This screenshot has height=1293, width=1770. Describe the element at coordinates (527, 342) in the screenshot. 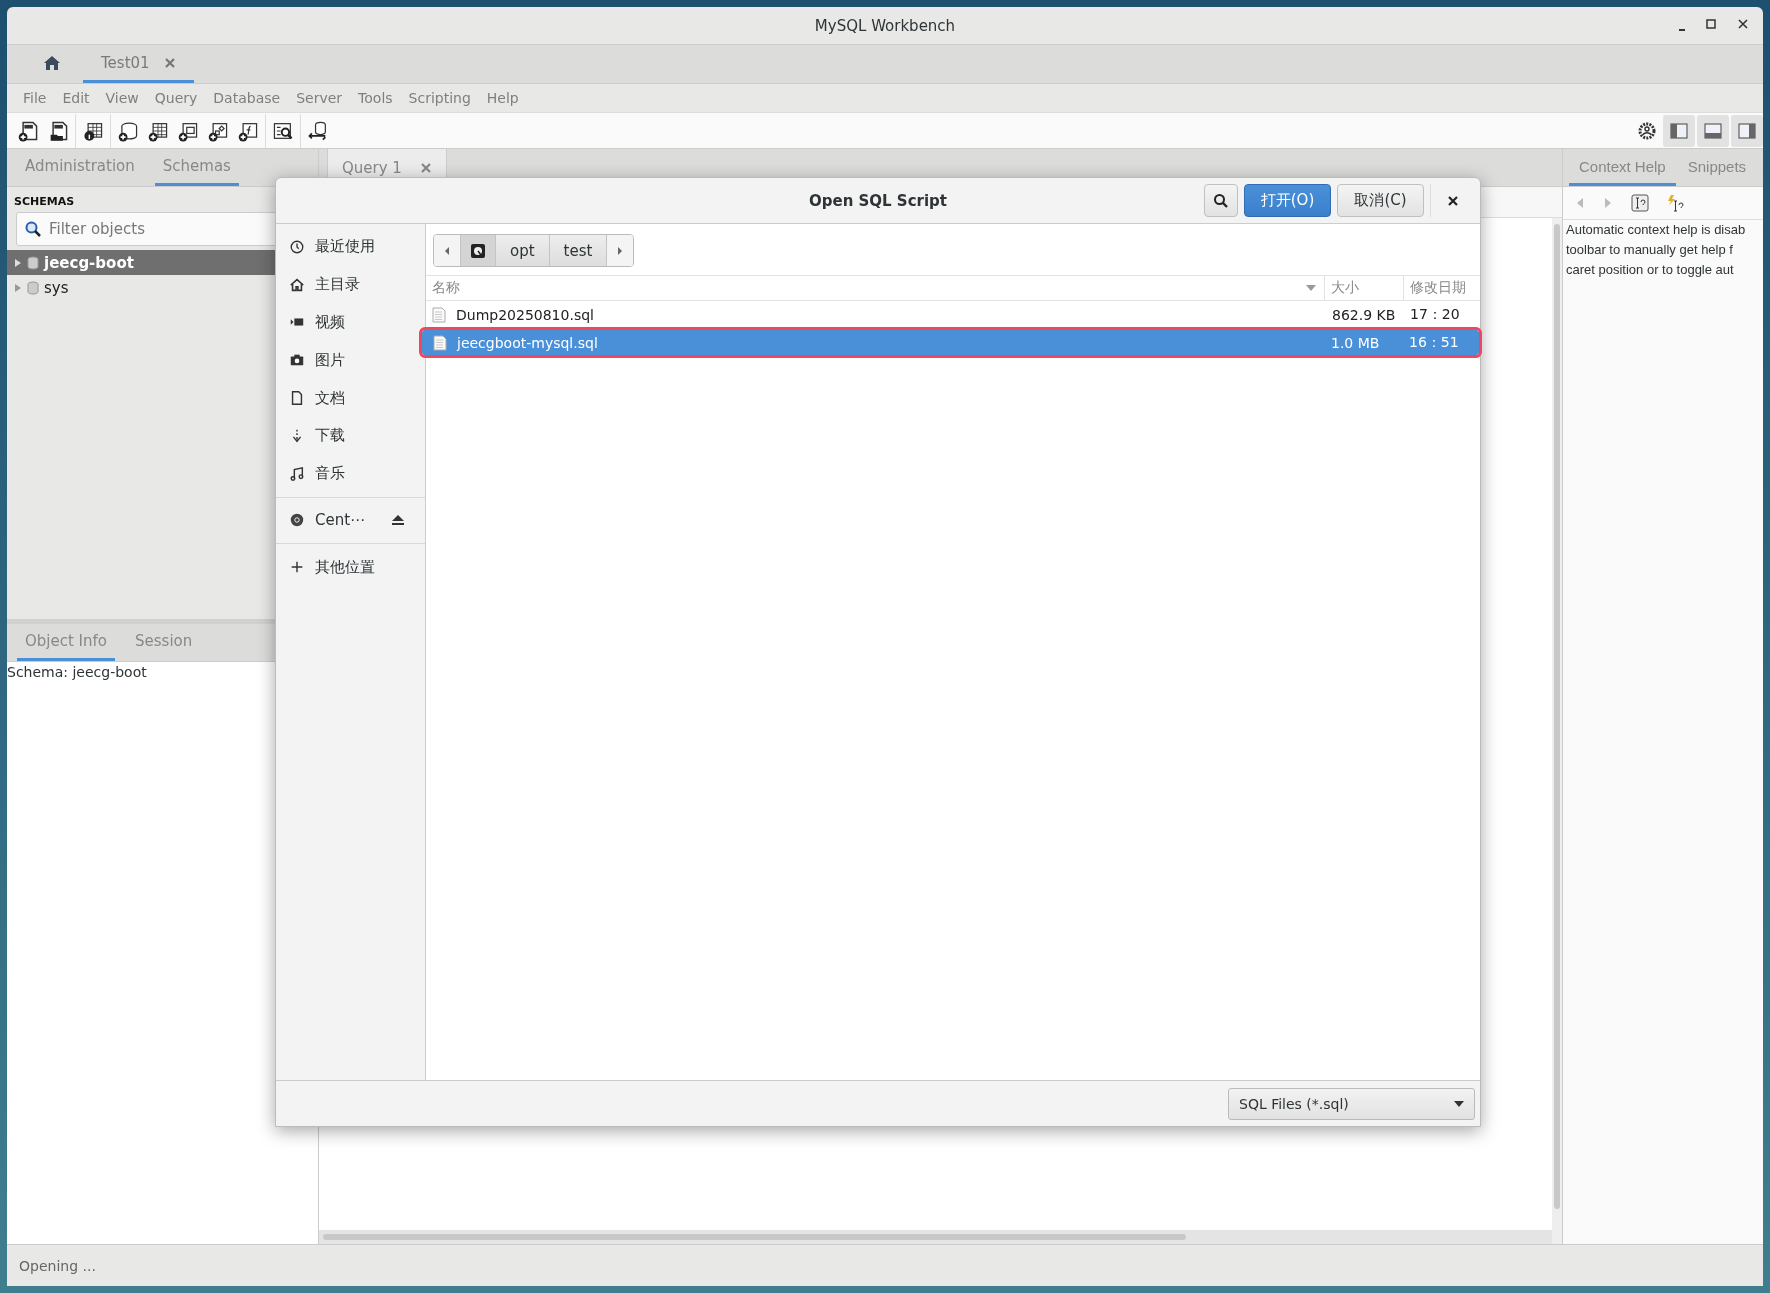

I see `file-name: jeecgboot-mysql.sql` at that location.